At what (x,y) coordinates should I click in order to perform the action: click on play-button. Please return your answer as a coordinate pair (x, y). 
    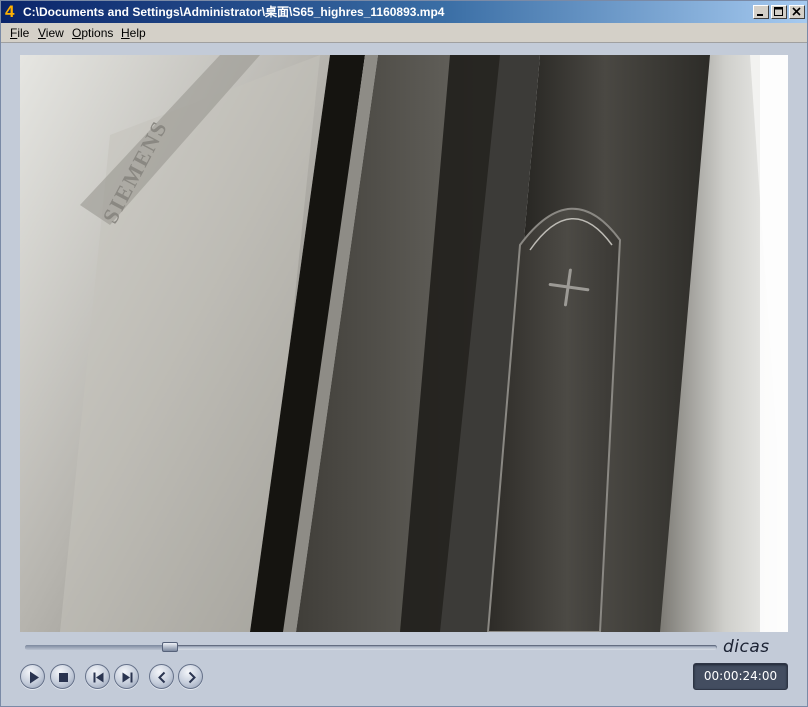
    Looking at the image, I should click on (32, 676).